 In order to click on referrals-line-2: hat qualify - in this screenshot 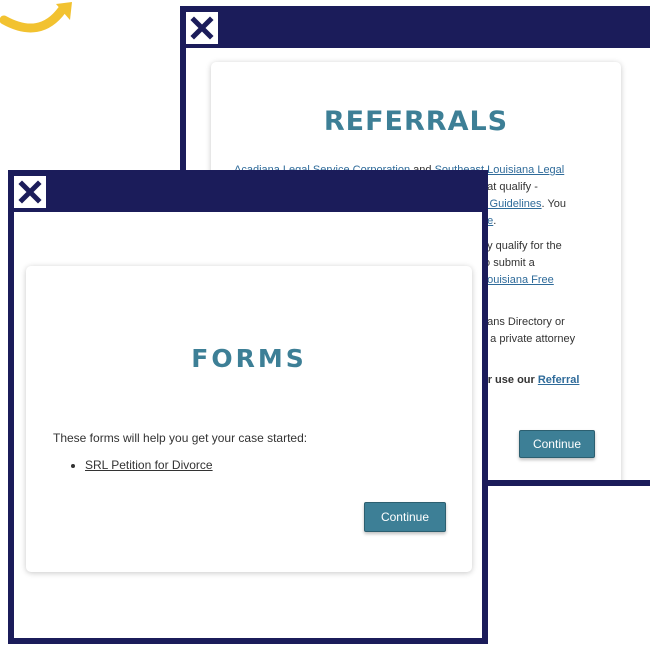, I will do `click(509, 187)`.